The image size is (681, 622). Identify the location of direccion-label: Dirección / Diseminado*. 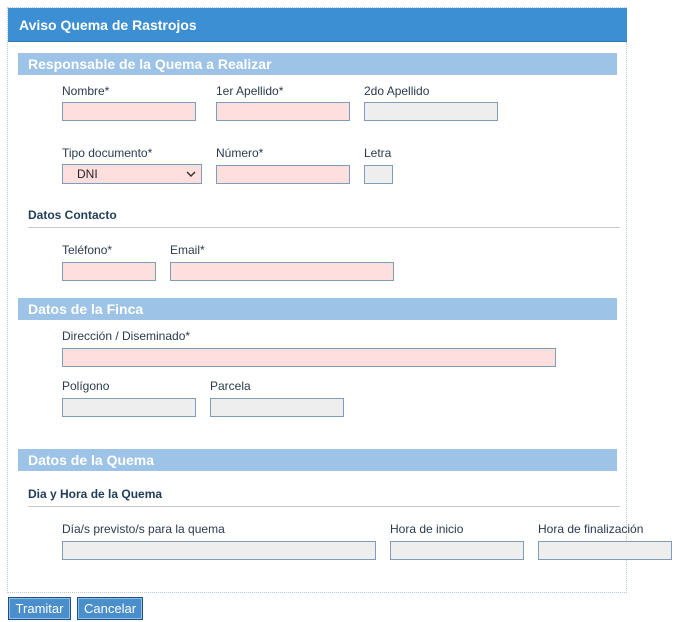
(126, 336).